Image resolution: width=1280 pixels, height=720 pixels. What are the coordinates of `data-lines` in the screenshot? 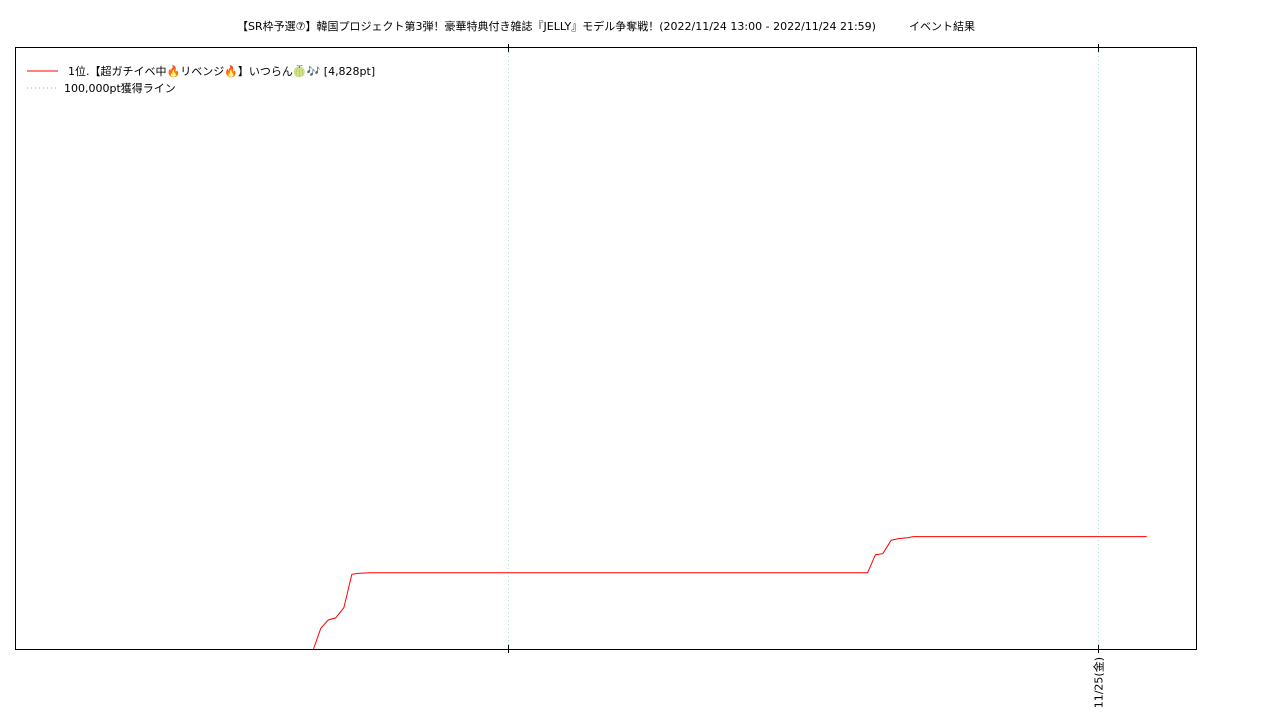 It's located at (730, 593).